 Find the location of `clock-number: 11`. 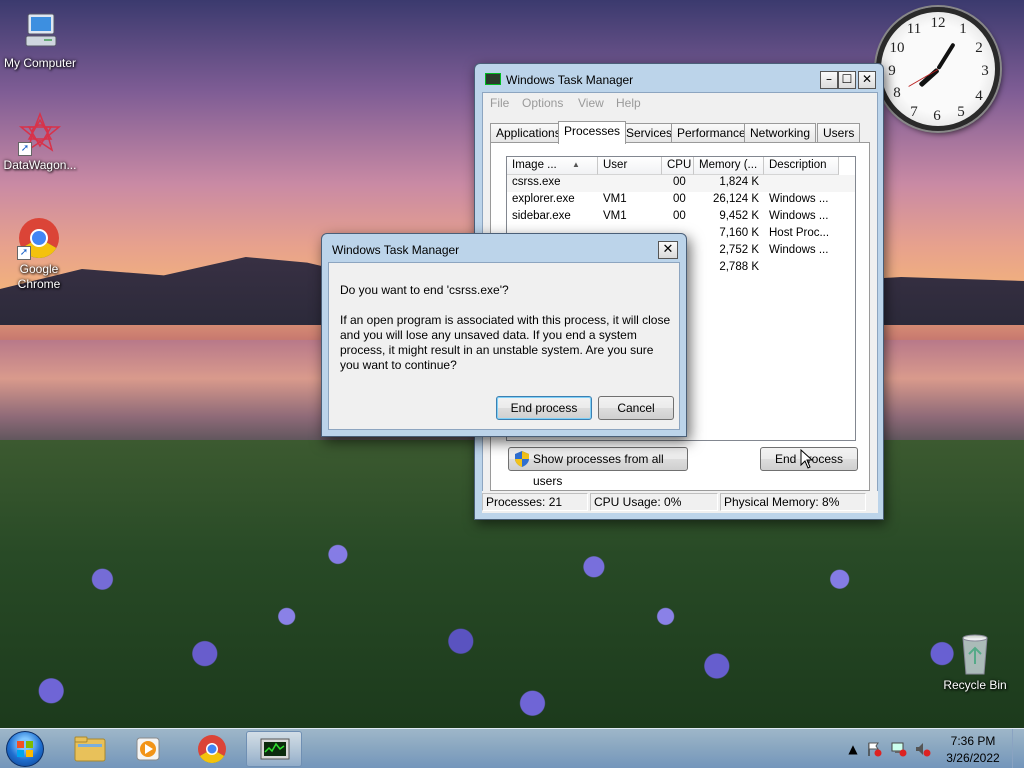

clock-number: 11 is located at coordinates (914, 29).